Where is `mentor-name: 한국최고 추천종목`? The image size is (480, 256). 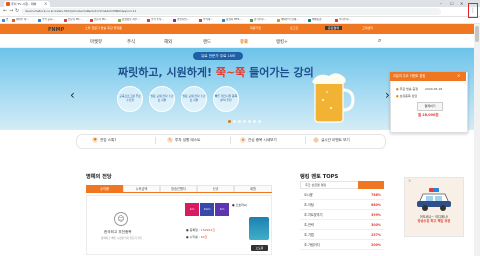 mentor-name: 한국최고 추천종목 is located at coordinates (118, 232).